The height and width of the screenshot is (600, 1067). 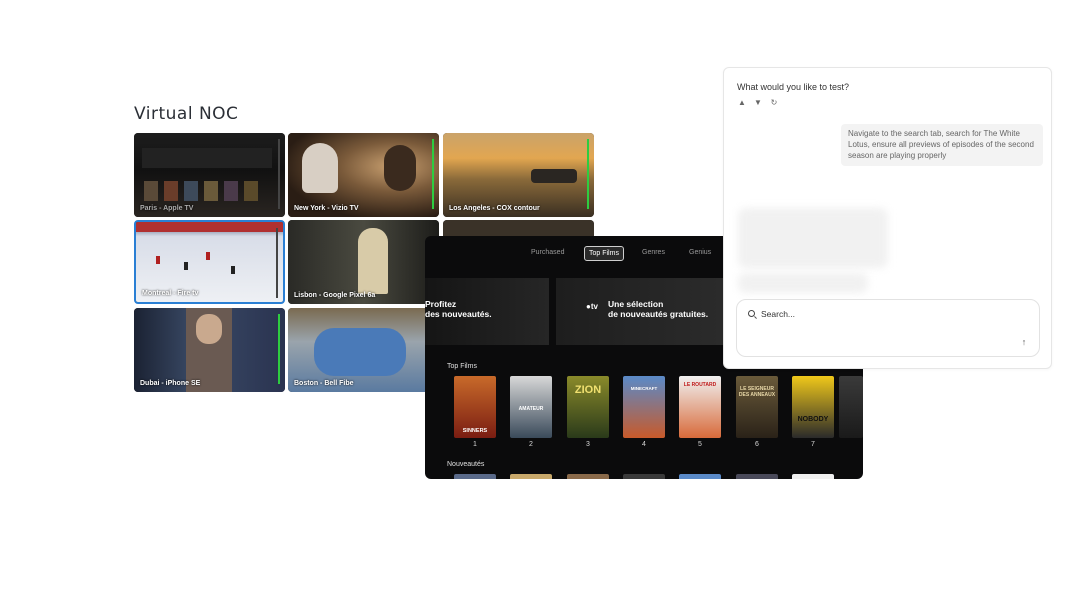 I want to click on tile-label: New York - Vizio TV, so click(x=326, y=208).